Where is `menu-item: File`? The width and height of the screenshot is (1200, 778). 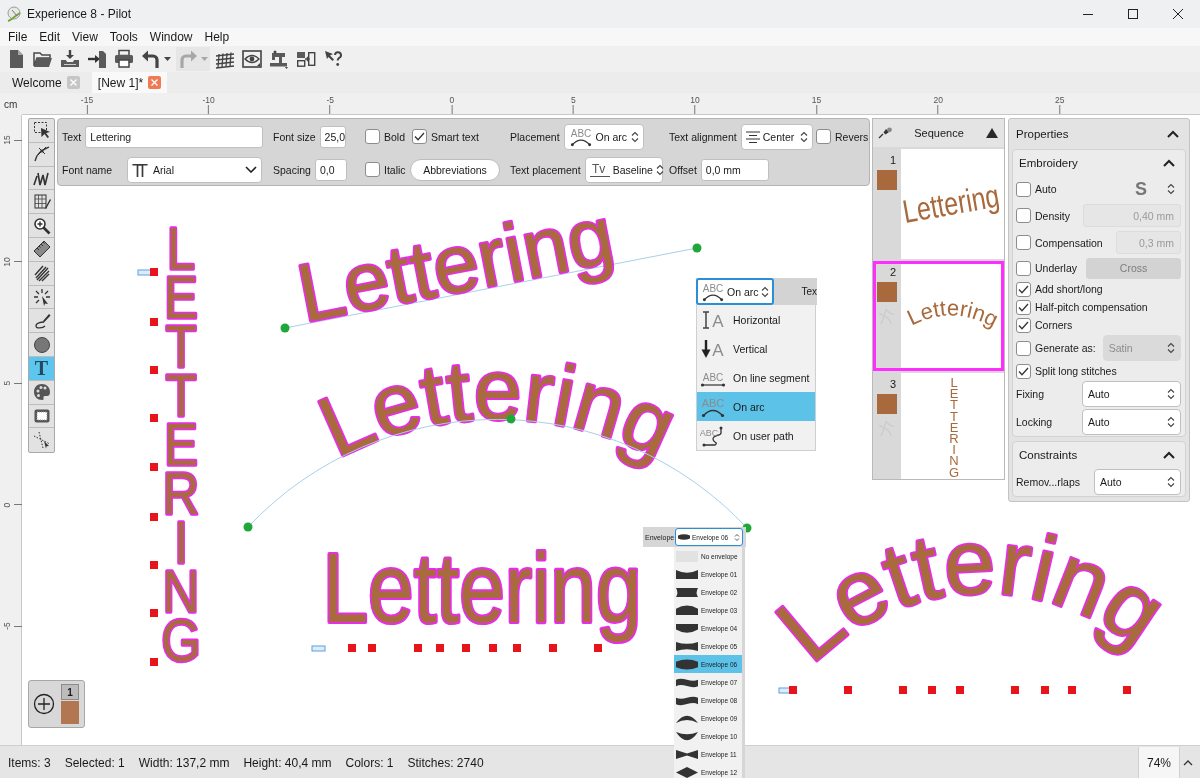 menu-item: File is located at coordinates (18, 37).